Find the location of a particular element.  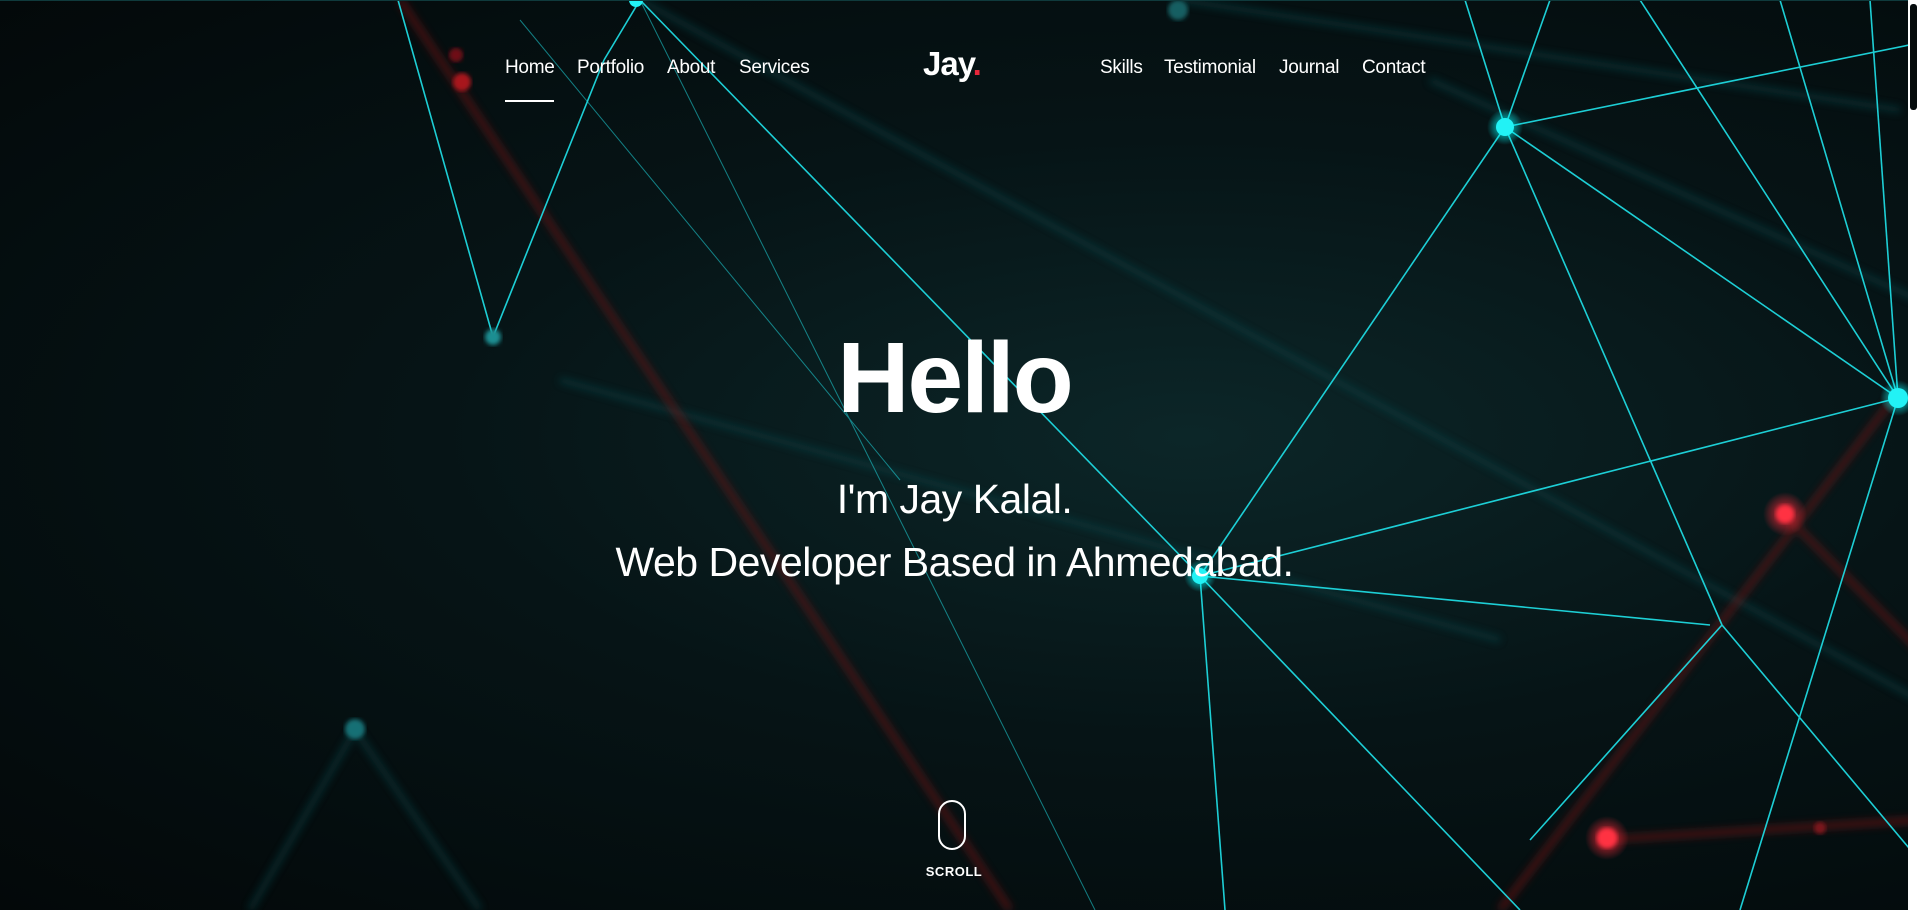

nav-journal: Journal is located at coordinates (1309, 68).